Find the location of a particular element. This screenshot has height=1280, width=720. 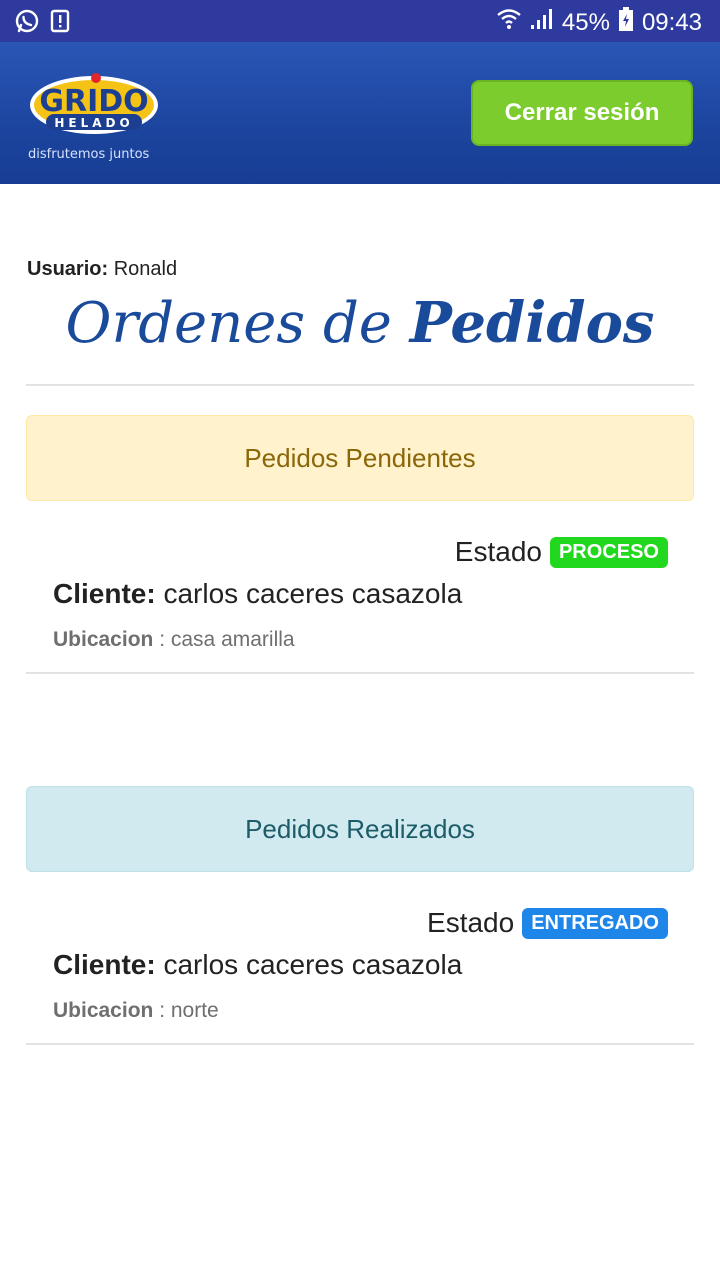

order-status-row: Estado PROCESO is located at coordinates (561, 552).